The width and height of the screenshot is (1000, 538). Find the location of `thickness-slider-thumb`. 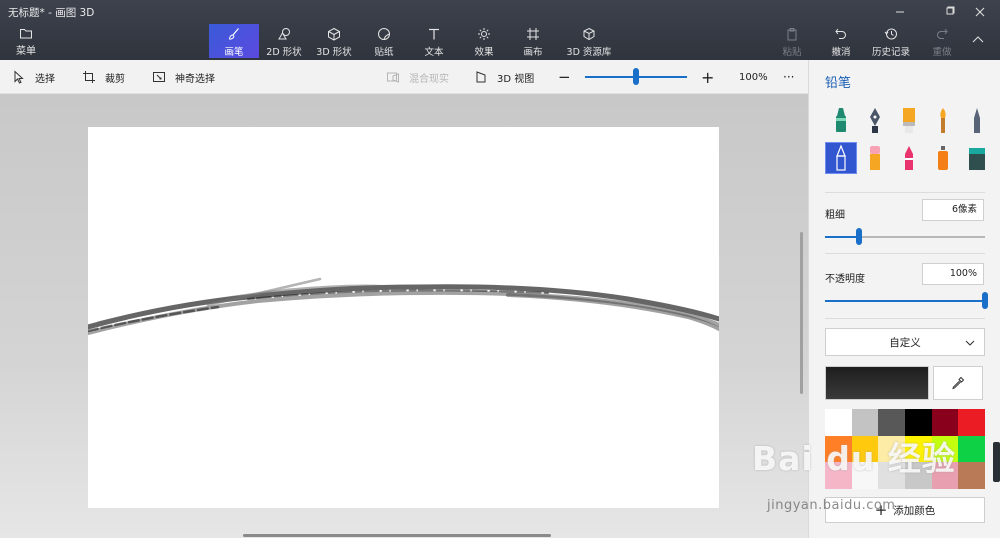

thickness-slider-thumb is located at coordinates (859, 236).